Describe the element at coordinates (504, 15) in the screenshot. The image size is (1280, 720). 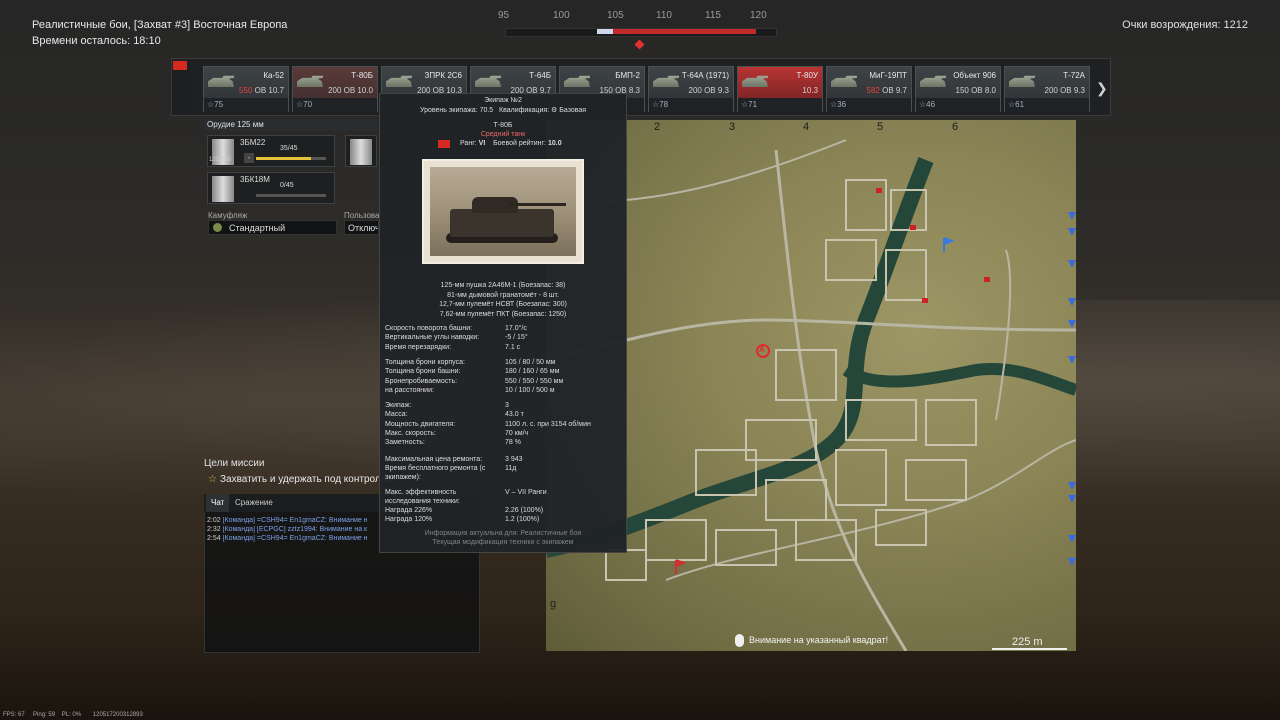
I see `compass-tick: 95` at that location.